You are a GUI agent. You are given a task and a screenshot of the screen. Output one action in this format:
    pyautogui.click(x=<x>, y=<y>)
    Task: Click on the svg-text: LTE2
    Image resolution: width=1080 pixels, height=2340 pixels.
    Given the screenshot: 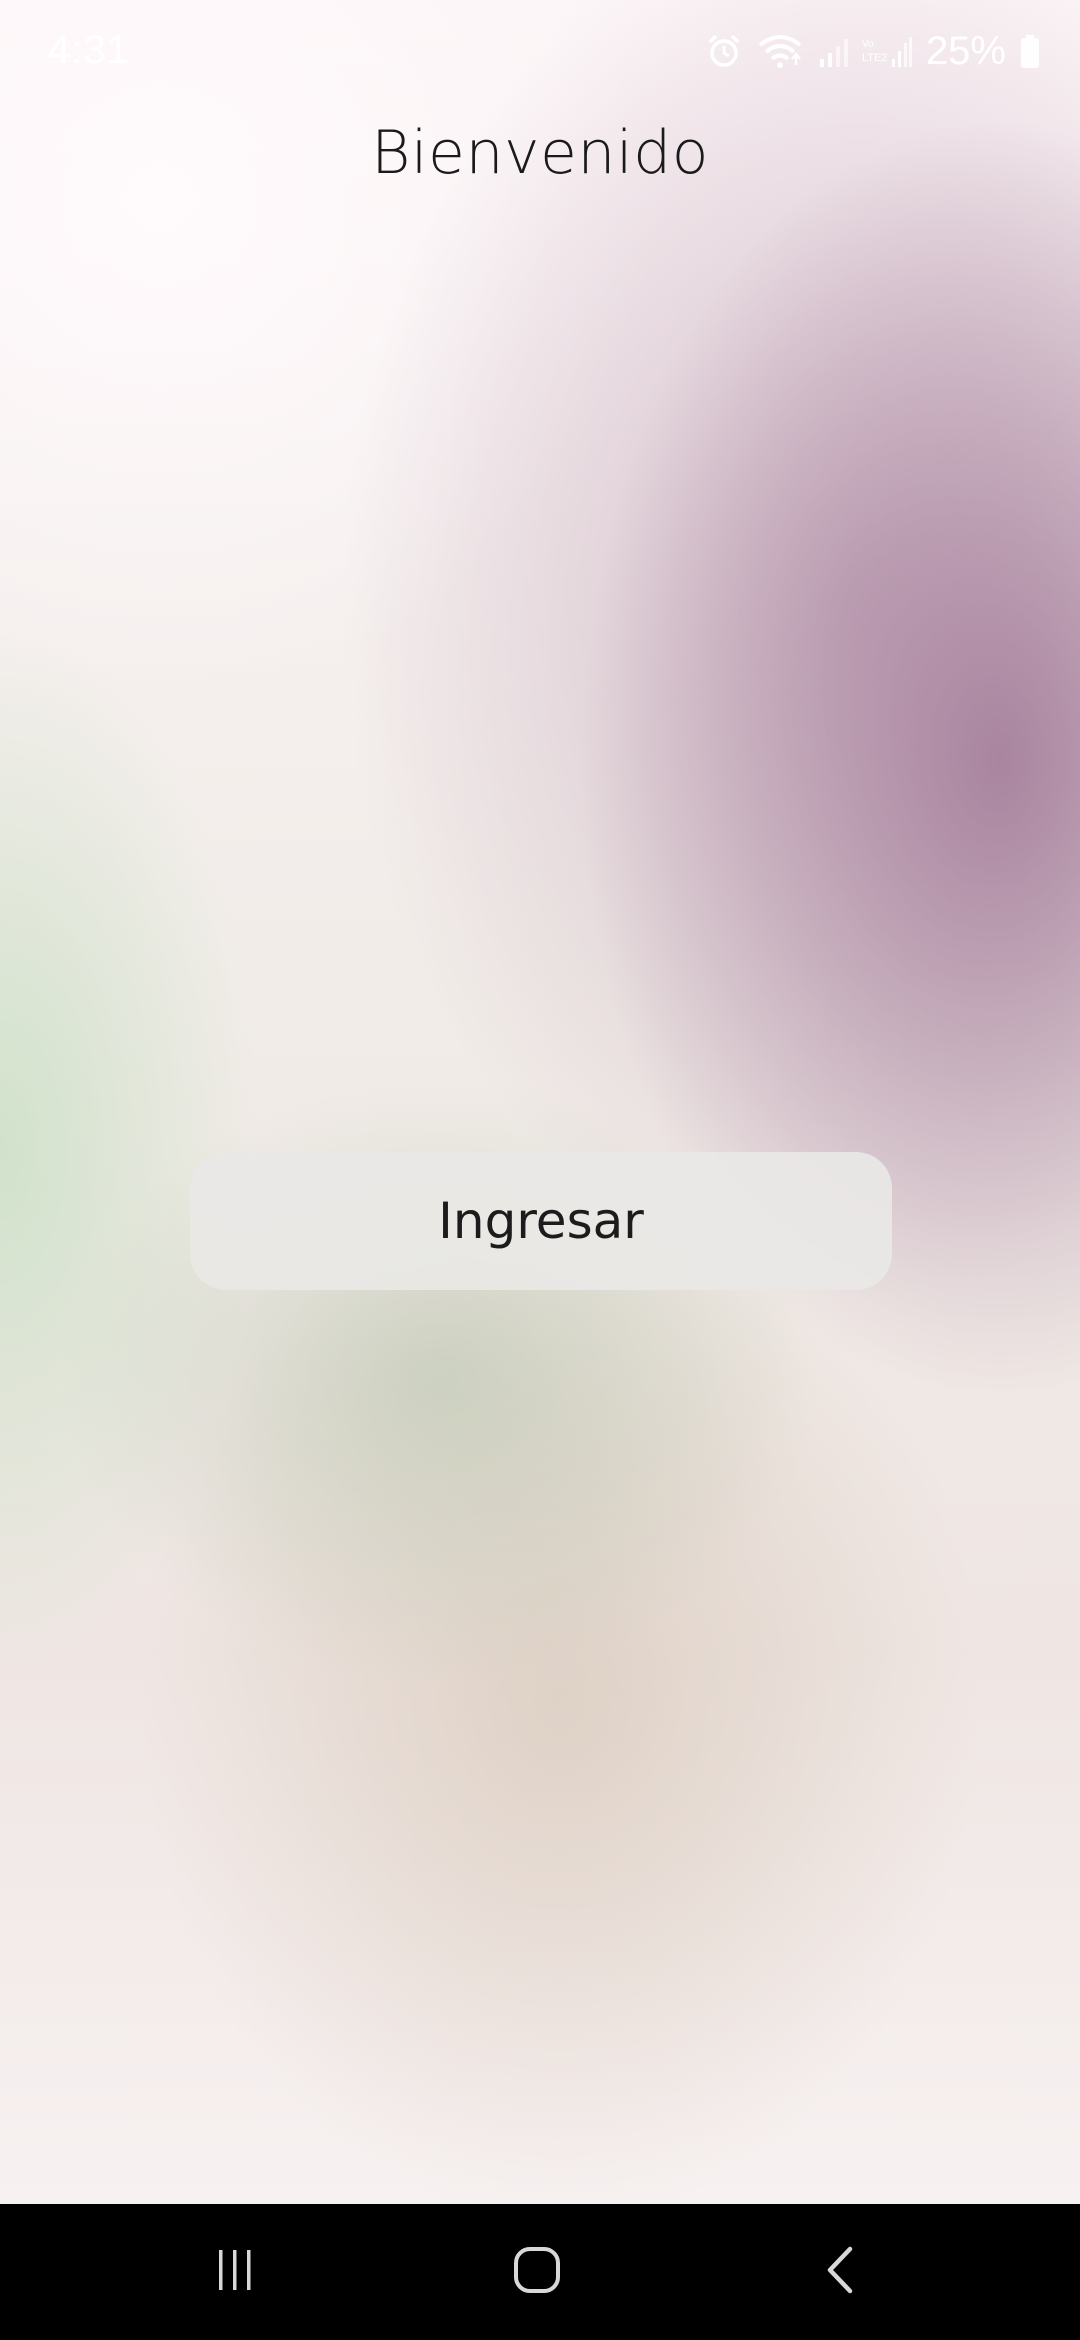 What is the action you would take?
    pyautogui.click(x=874, y=58)
    